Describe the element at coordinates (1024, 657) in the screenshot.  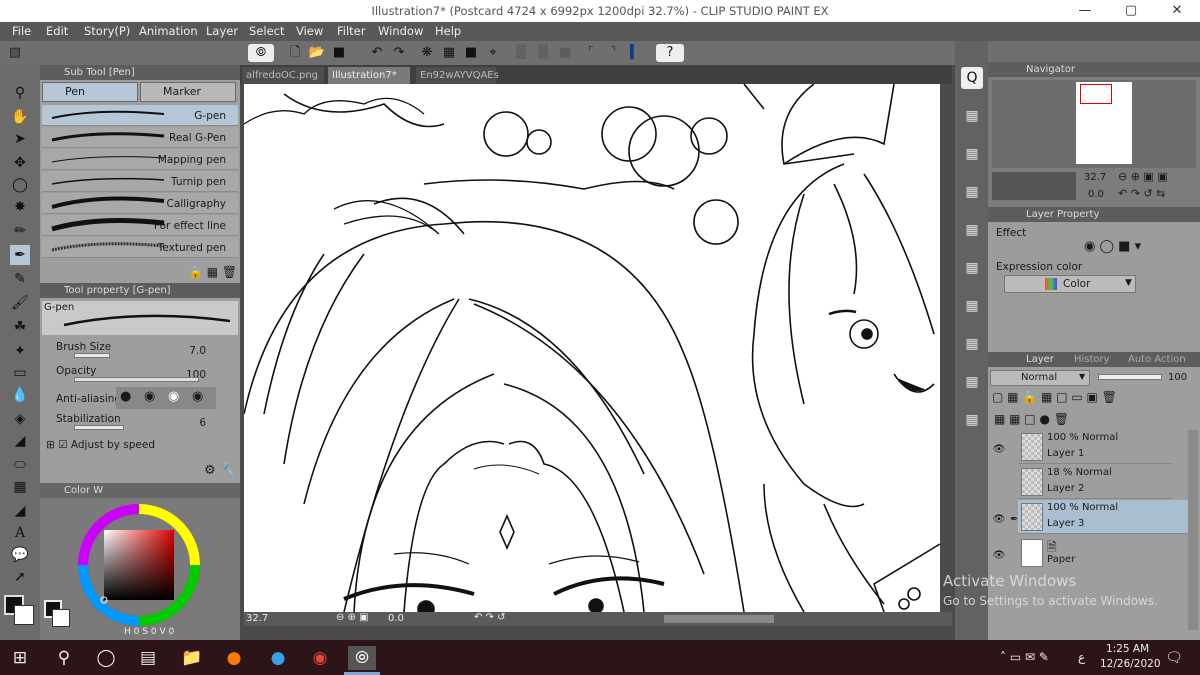
I see `tray-icons: ˄ ▭ ✉ ✎` at that location.